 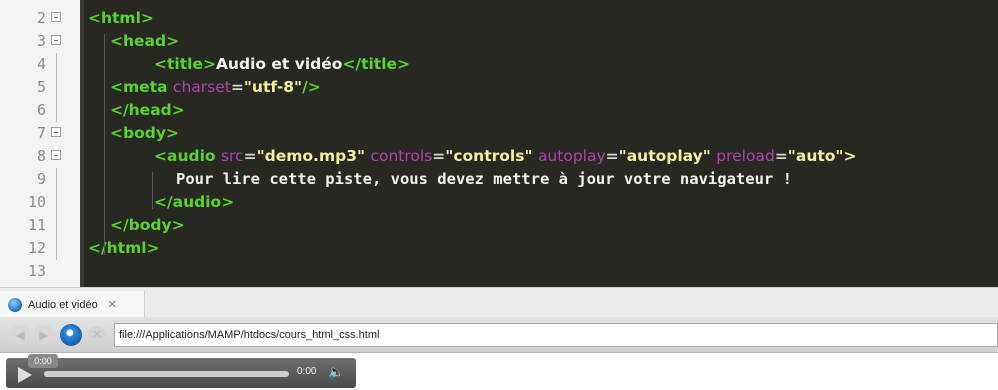 I want to click on browser-tab: Audio et vidéo ✕, so click(x=72, y=304).